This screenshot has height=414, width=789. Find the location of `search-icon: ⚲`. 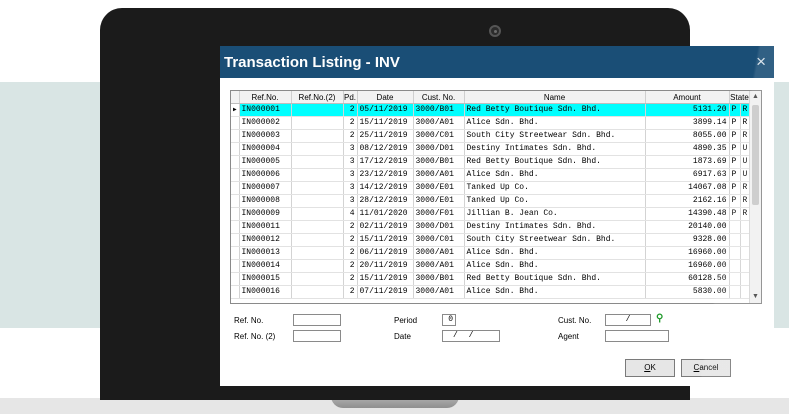

search-icon: ⚲ is located at coordinates (659, 318).